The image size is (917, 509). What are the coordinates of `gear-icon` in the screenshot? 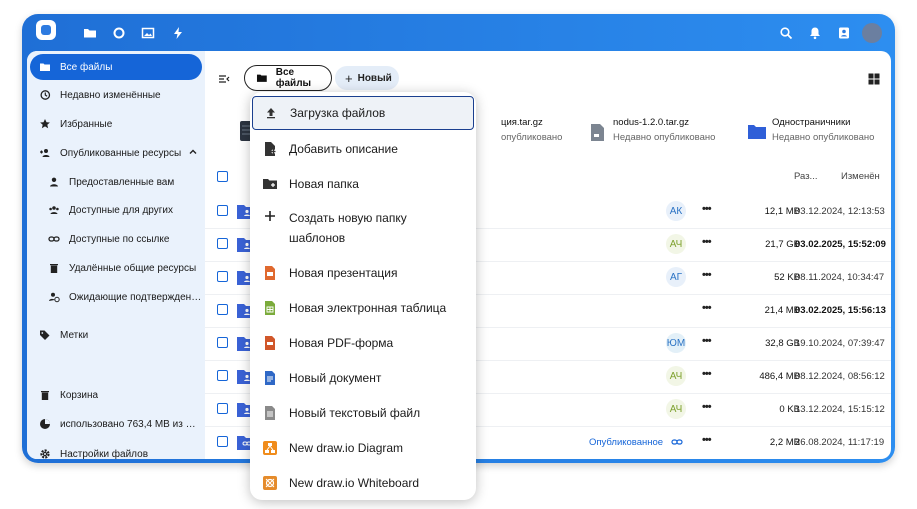 It's located at (45, 453).